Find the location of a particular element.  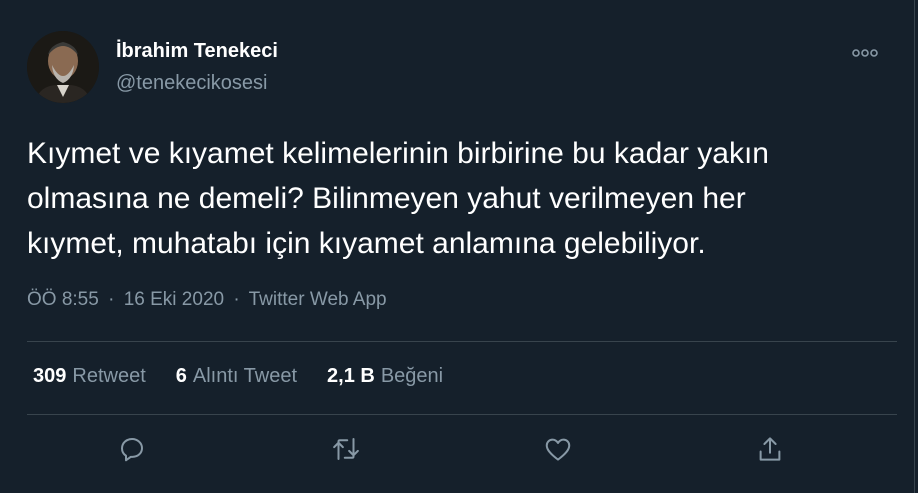

tweet-meta: ÖÖ 8:55 · 16 Eki 2020 · Twitter Web App is located at coordinates (207, 300).